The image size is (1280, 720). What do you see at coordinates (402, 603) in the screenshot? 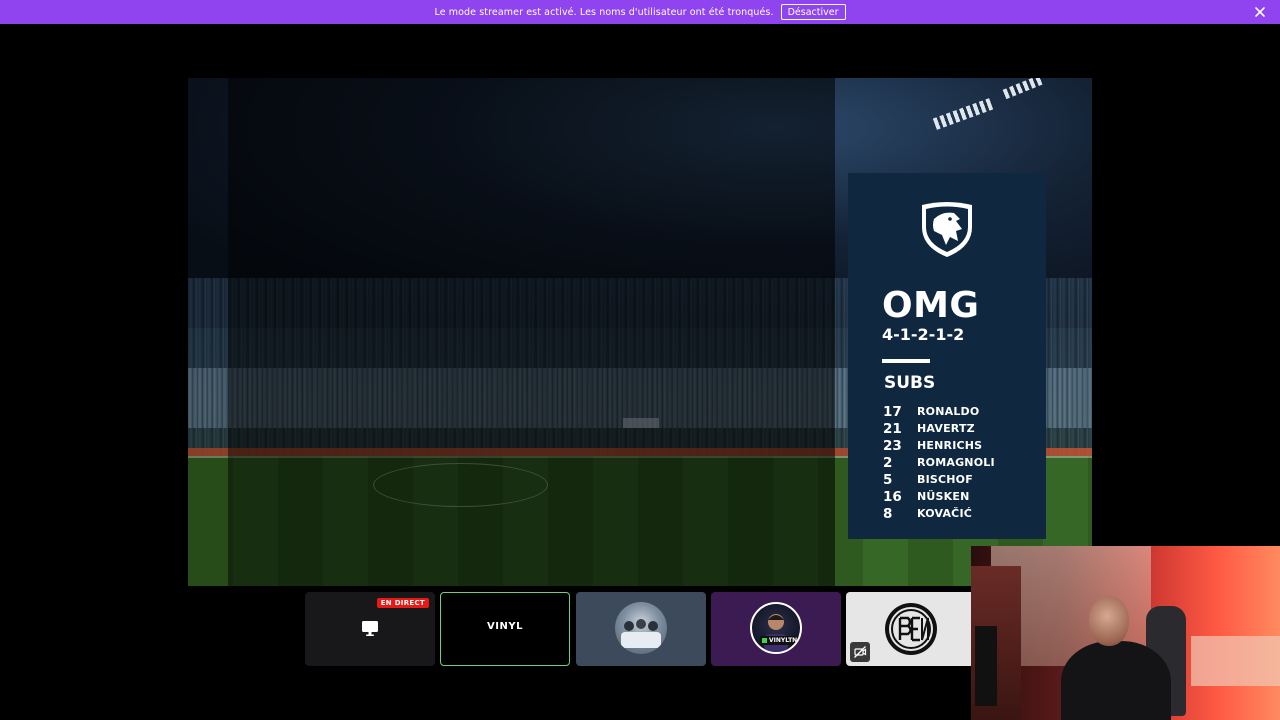
I see `live-badge: EN DIRECT` at bounding box center [402, 603].